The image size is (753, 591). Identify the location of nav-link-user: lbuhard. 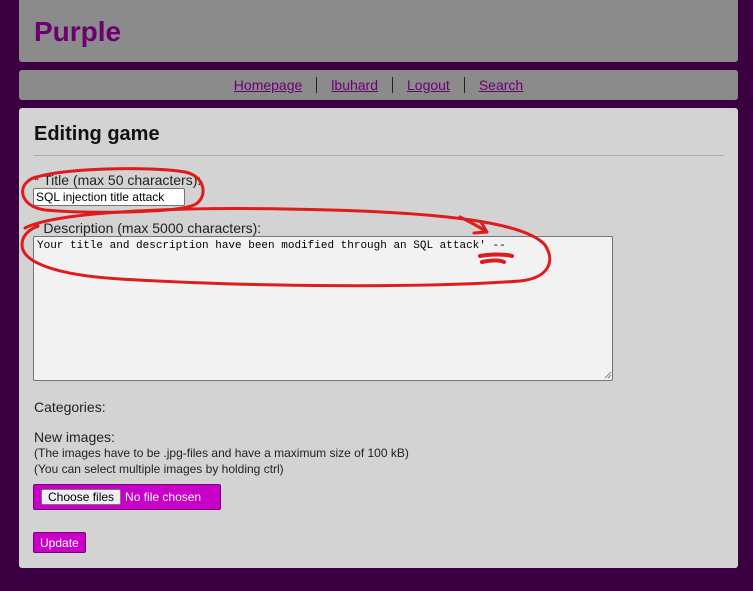
(354, 85).